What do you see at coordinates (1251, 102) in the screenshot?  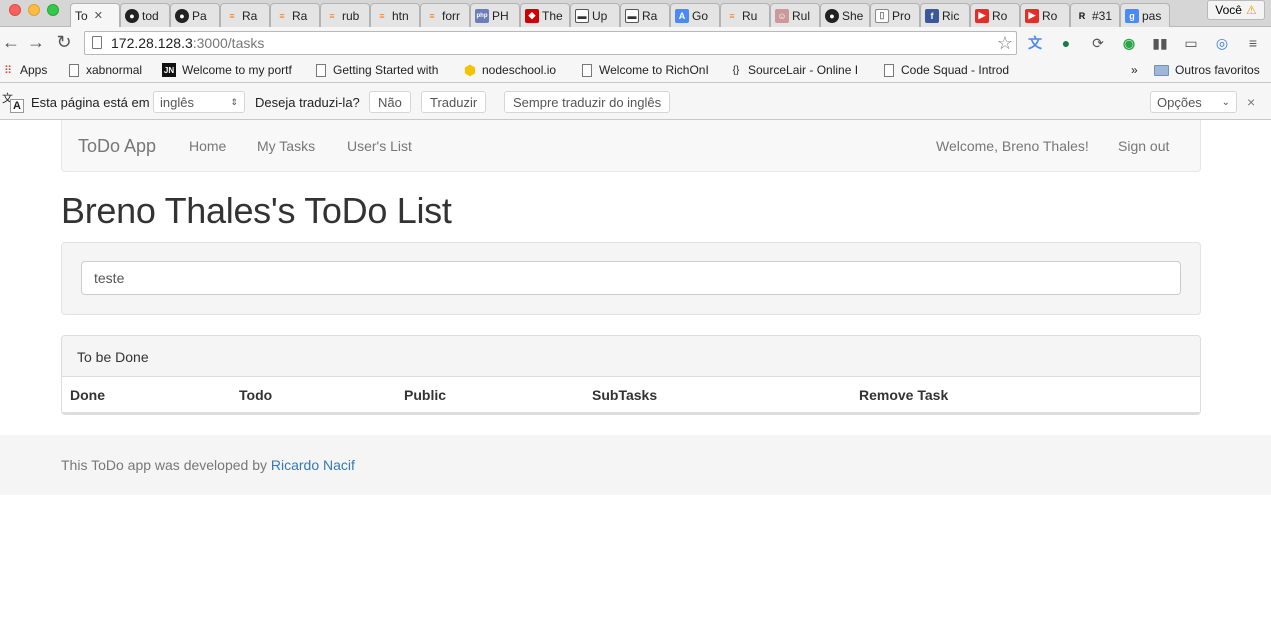 I see `close-infobar-icon: ×` at bounding box center [1251, 102].